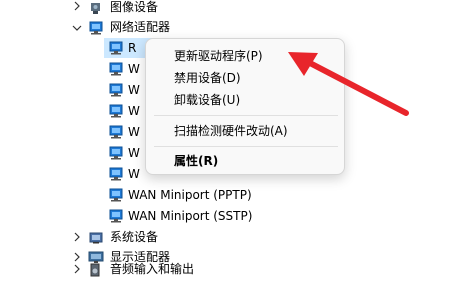 The height and width of the screenshot is (281, 468). What do you see at coordinates (207, 78) in the screenshot?
I see `menu-item-disable-device: 禁用设备(D)` at bounding box center [207, 78].